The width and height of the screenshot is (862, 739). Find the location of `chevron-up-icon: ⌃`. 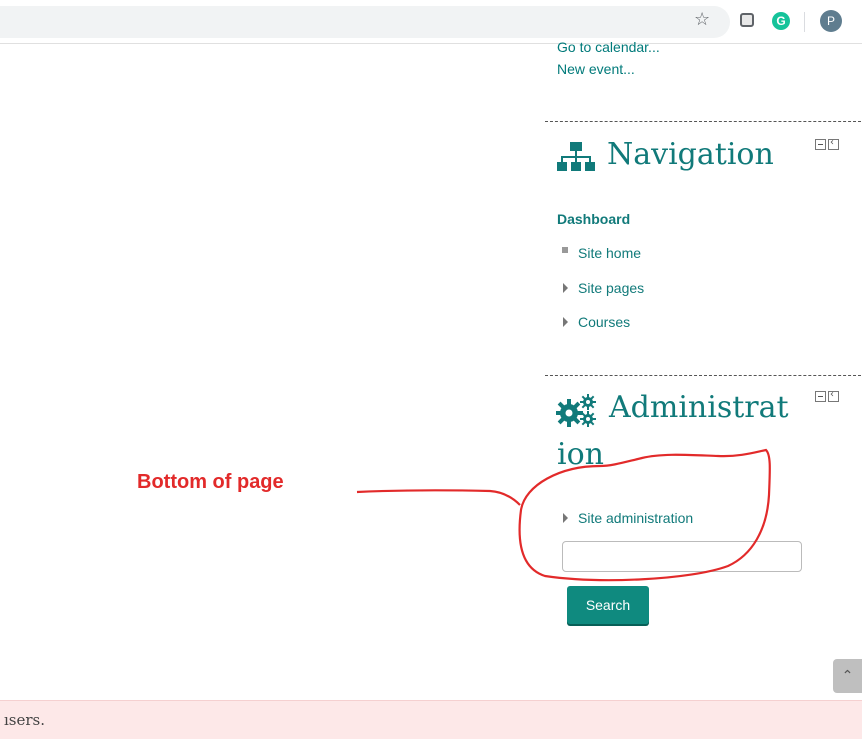

chevron-up-icon: ⌃ is located at coordinates (847, 676).